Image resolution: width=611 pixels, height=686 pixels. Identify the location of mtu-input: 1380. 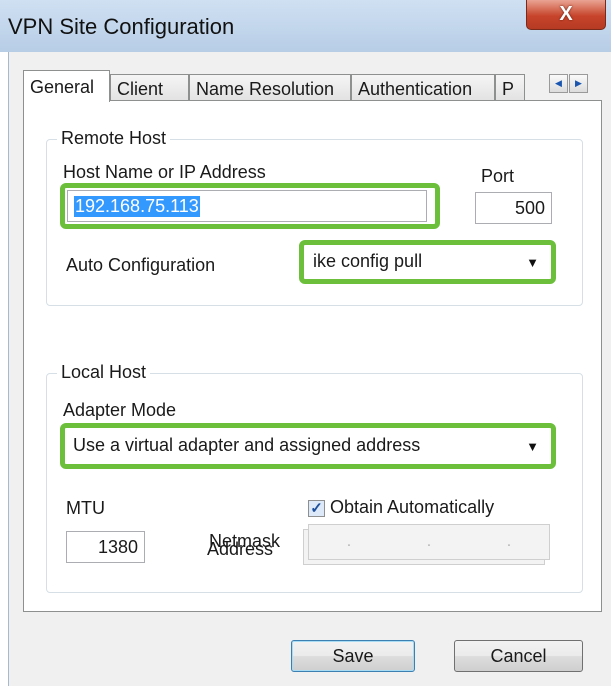
(105, 547).